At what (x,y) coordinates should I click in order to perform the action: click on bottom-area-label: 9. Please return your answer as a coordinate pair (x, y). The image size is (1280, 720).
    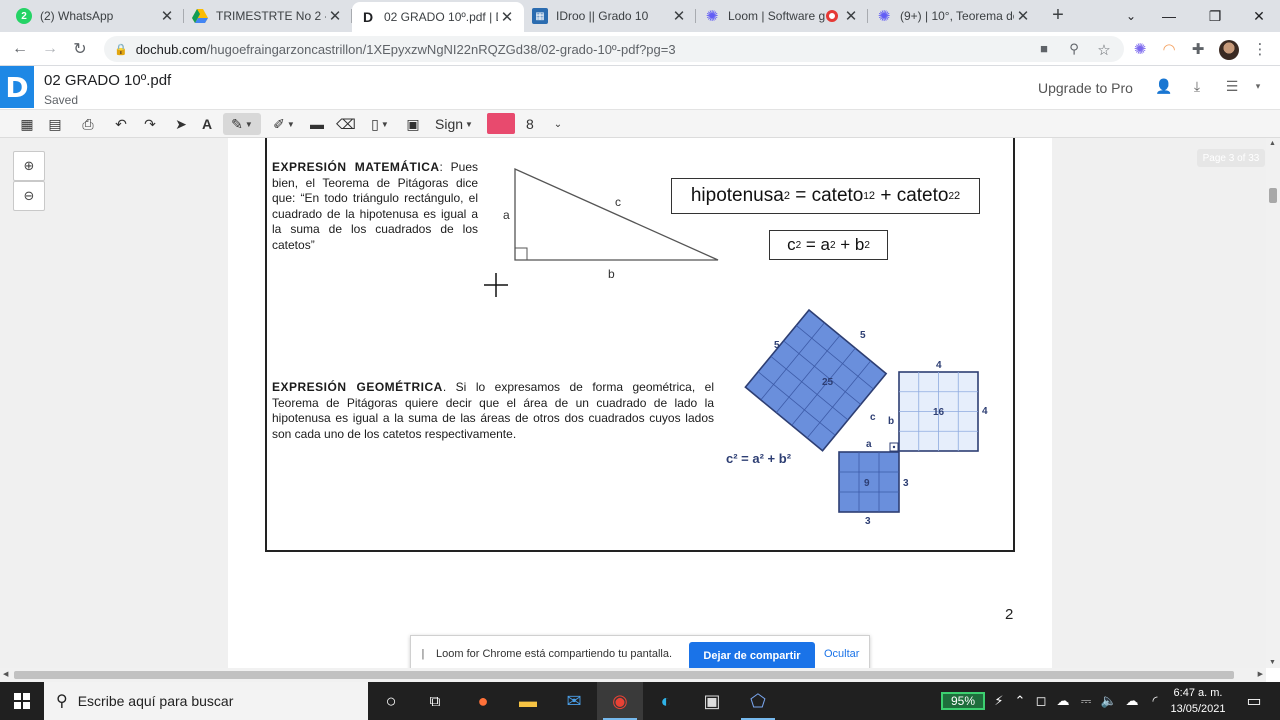
    Looking at the image, I should click on (867, 483).